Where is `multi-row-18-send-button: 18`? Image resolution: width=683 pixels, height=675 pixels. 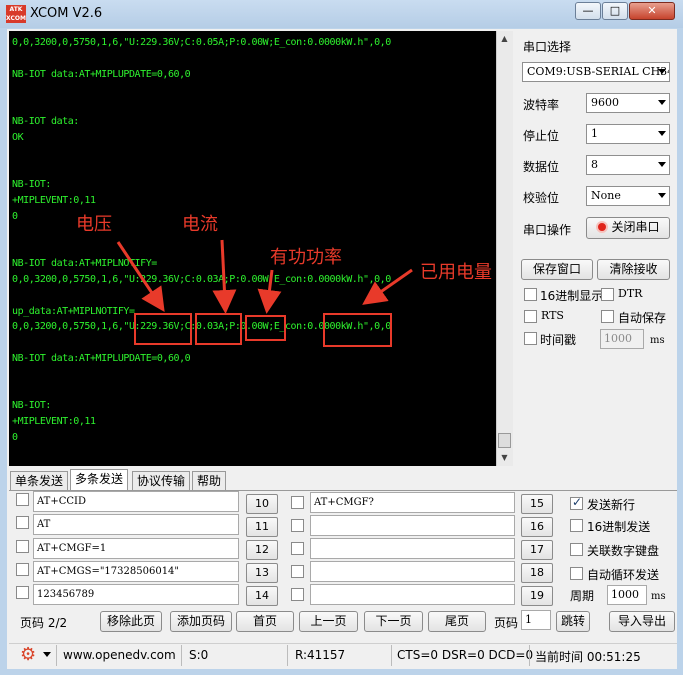
multi-row-18-send-button: 18 is located at coordinates (537, 573).